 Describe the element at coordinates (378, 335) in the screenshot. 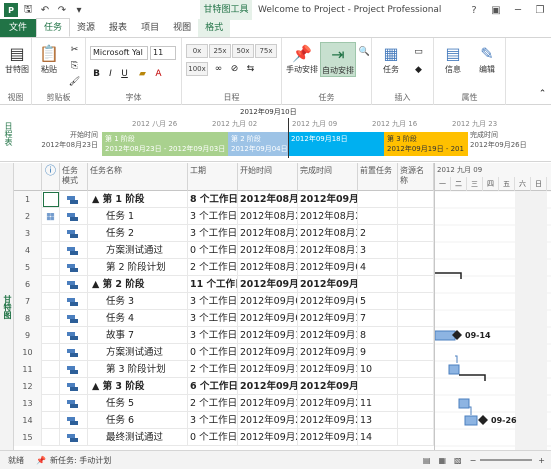

I see `row-predecessors: 8` at that location.